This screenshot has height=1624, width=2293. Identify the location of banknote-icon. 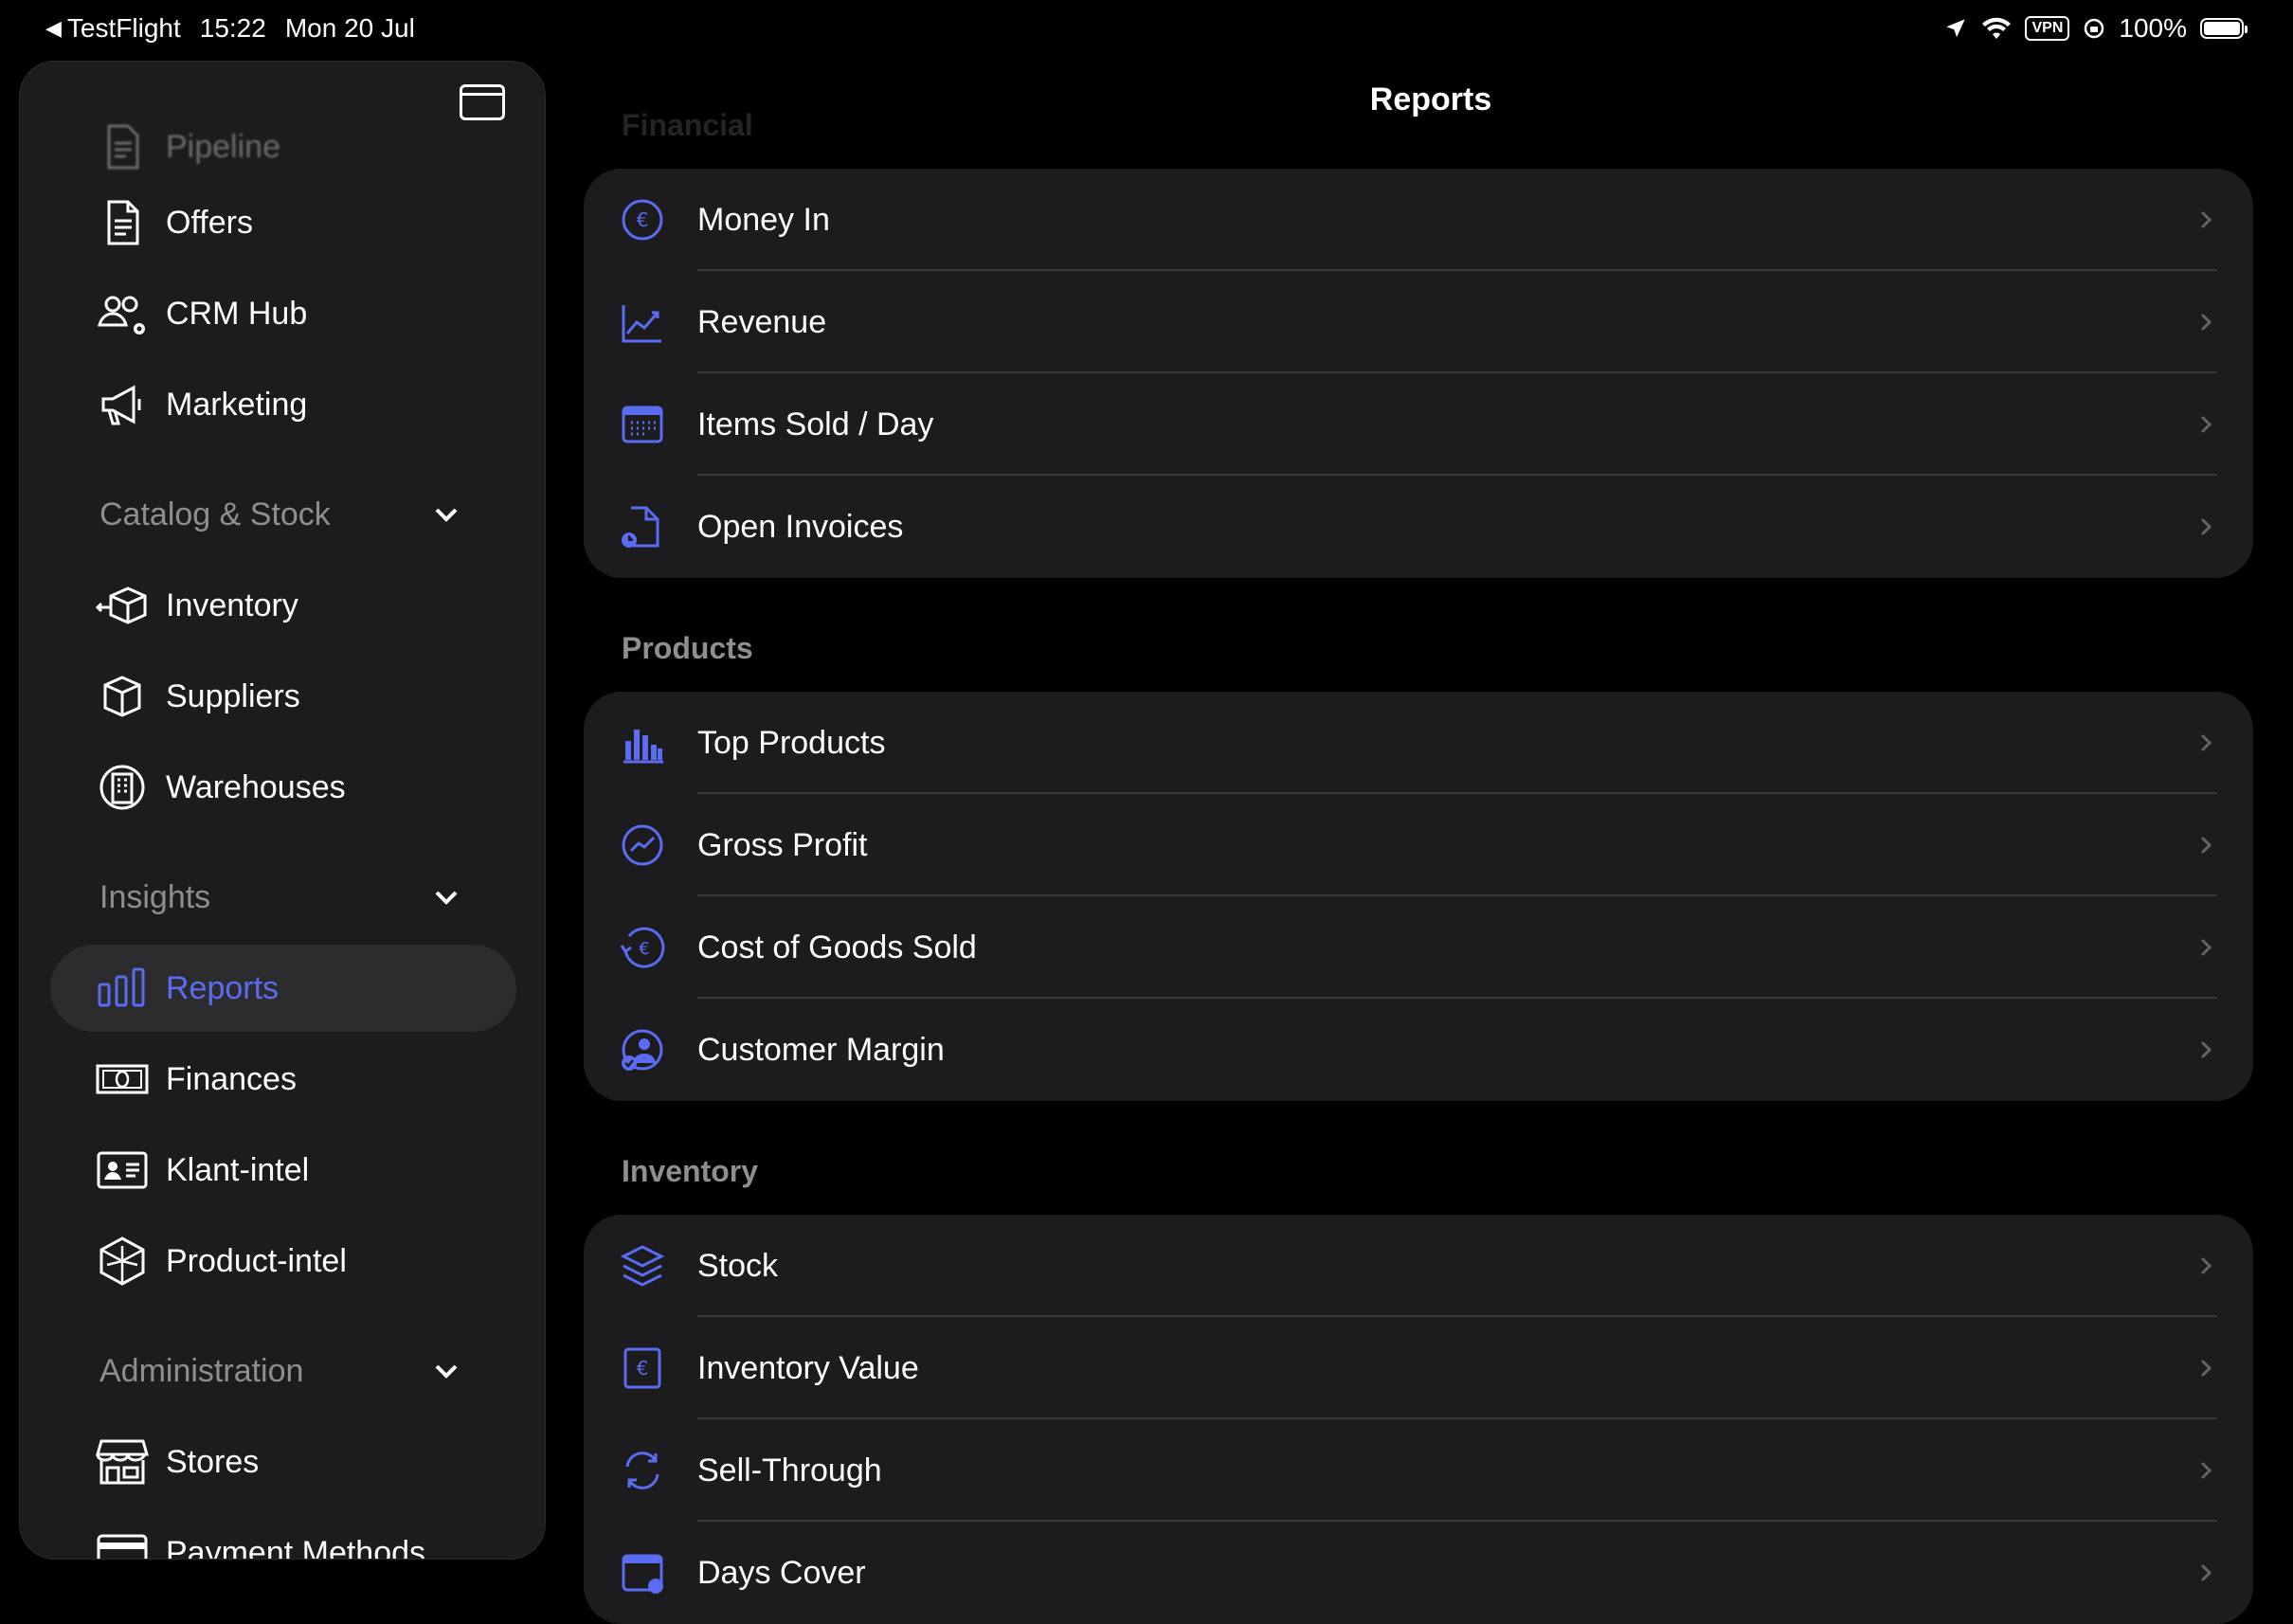
(122, 1079).